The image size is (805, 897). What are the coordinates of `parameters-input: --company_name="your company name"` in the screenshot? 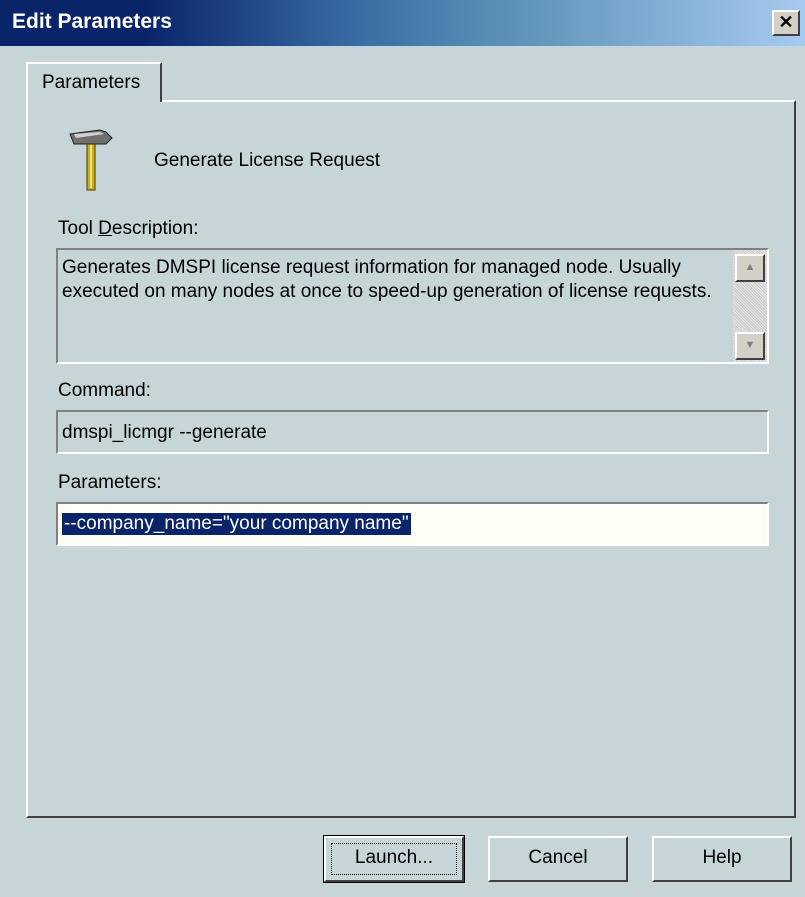 It's located at (412, 524).